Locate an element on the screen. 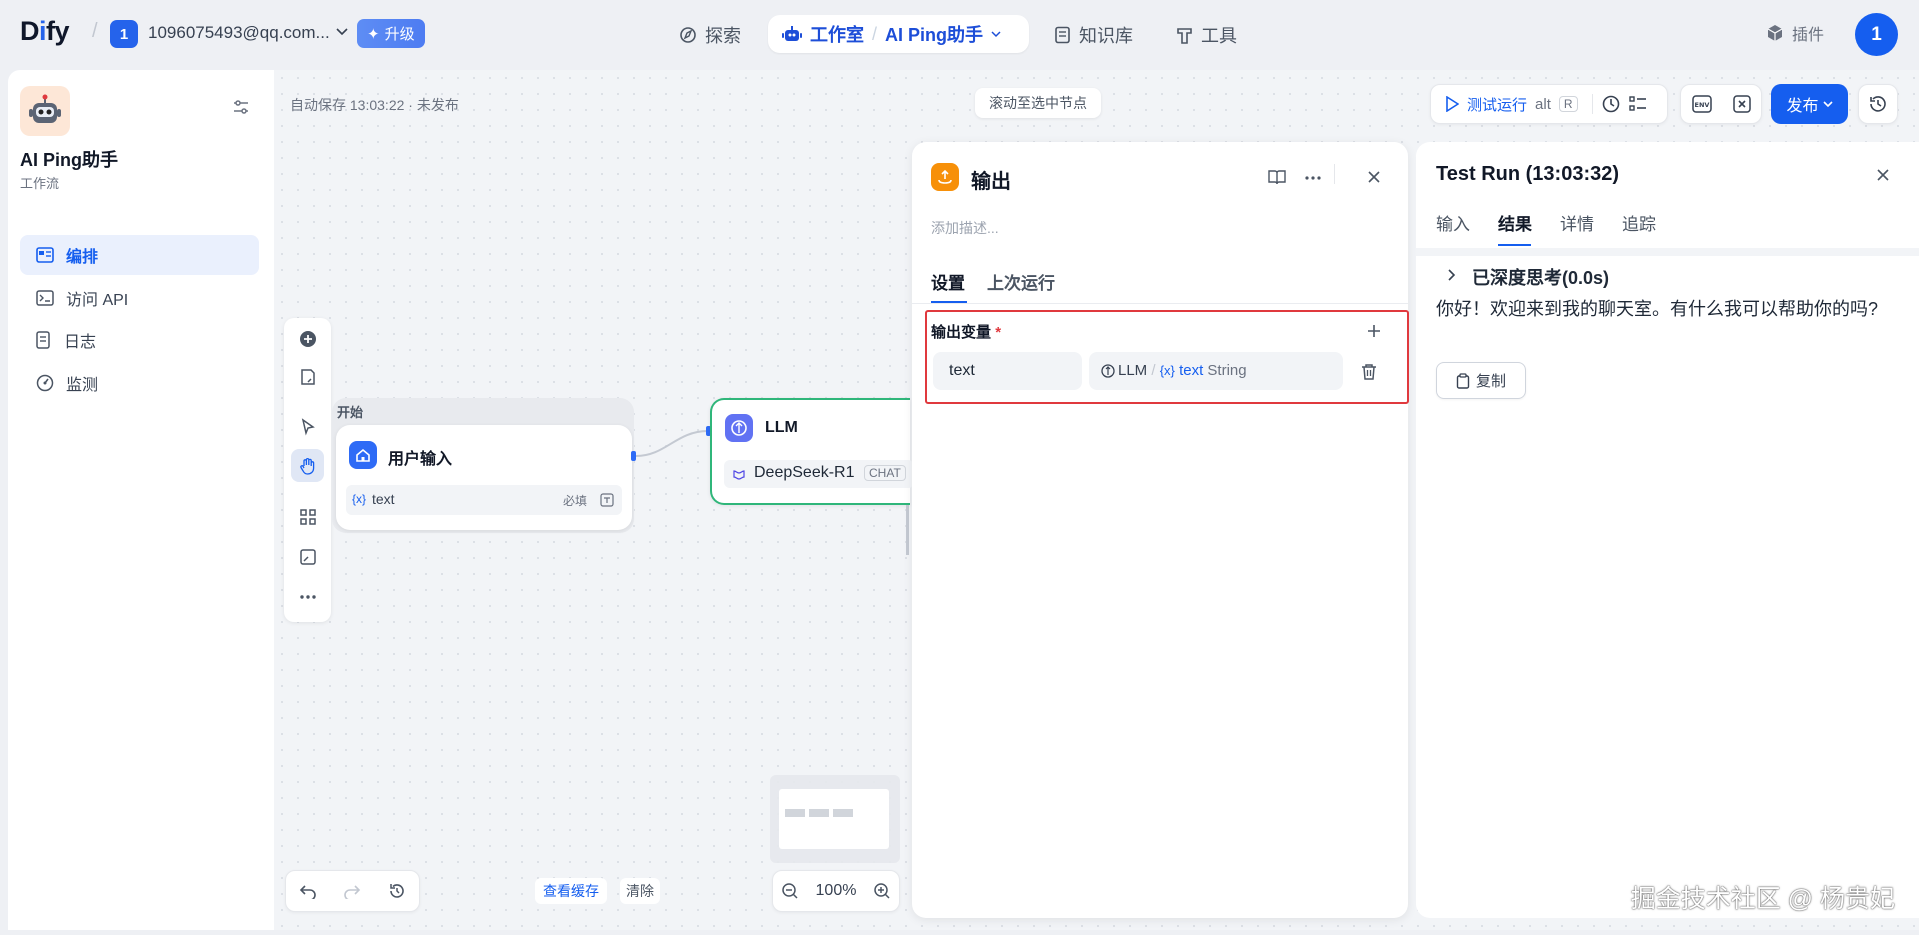 The width and height of the screenshot is (1919, 935). upgrade-button: ✦ 升级 is located at coordinates (391, 33).